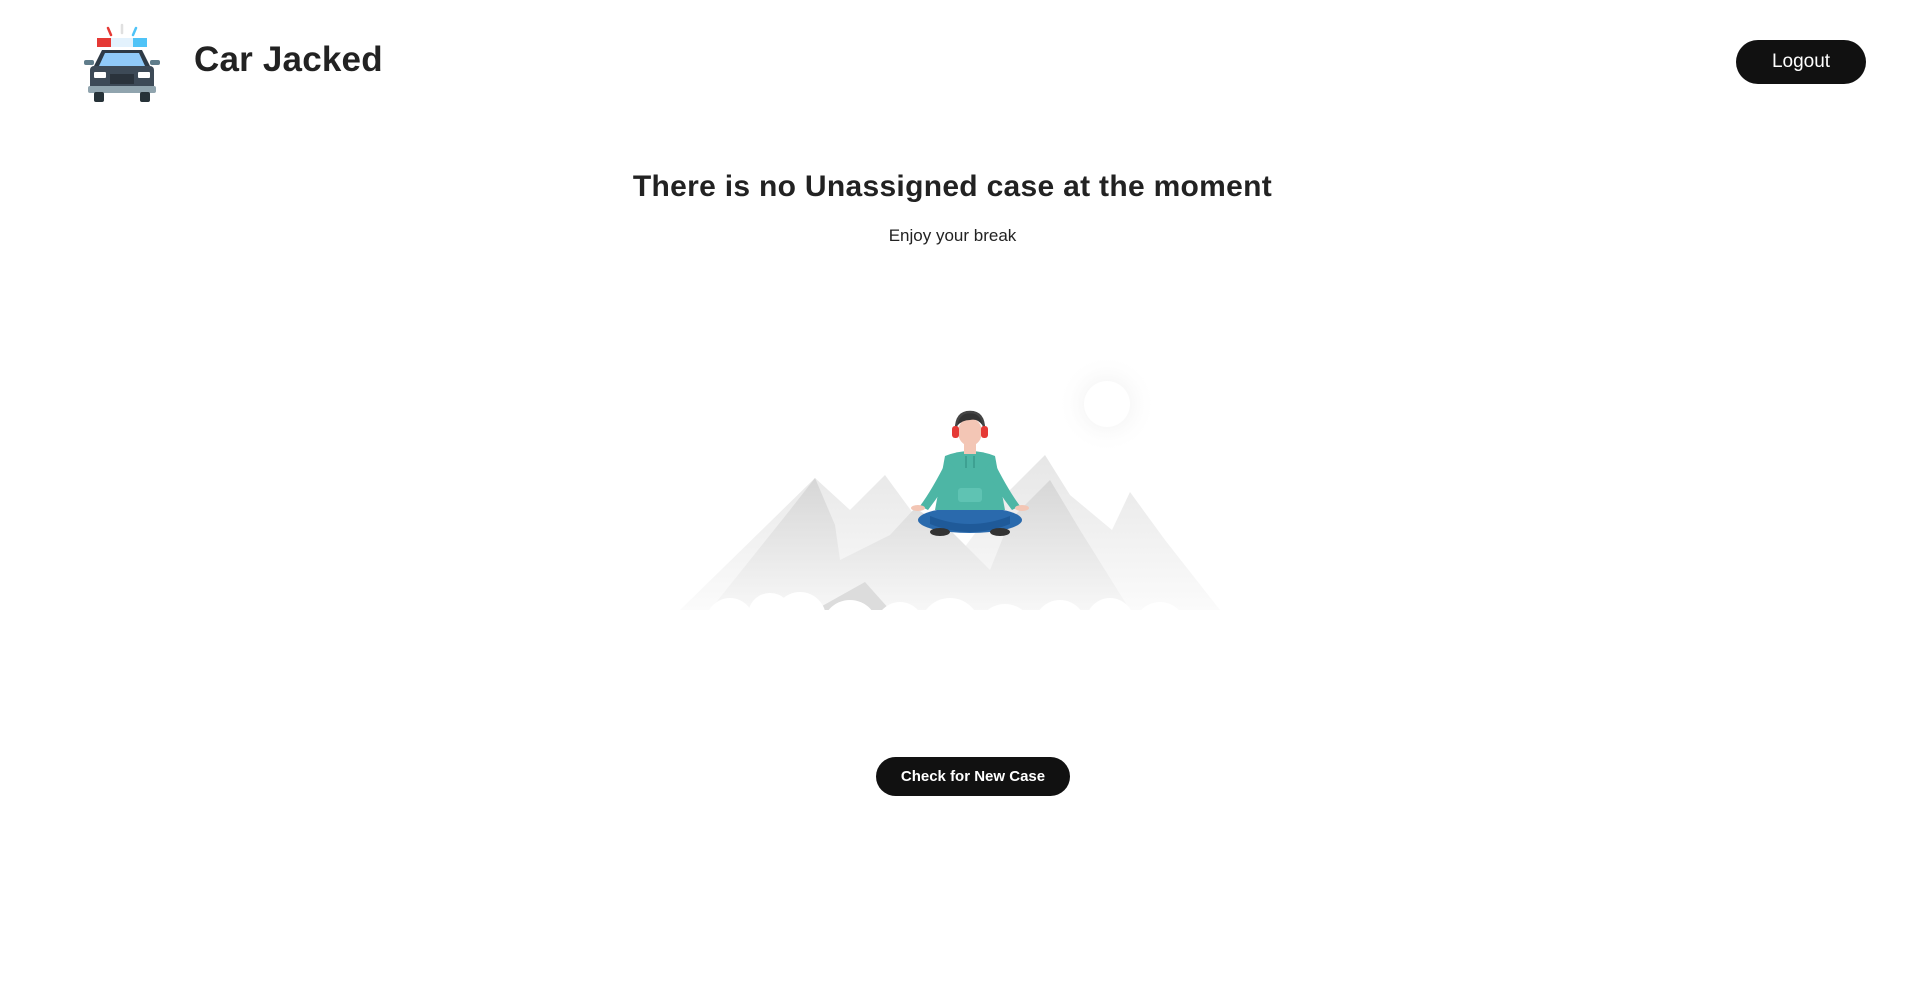 The width and height of the screenshot is (1905, 981). Describe the element at coordinates (122, 62) in the screenshot. I see `police-car-icon` at that location.